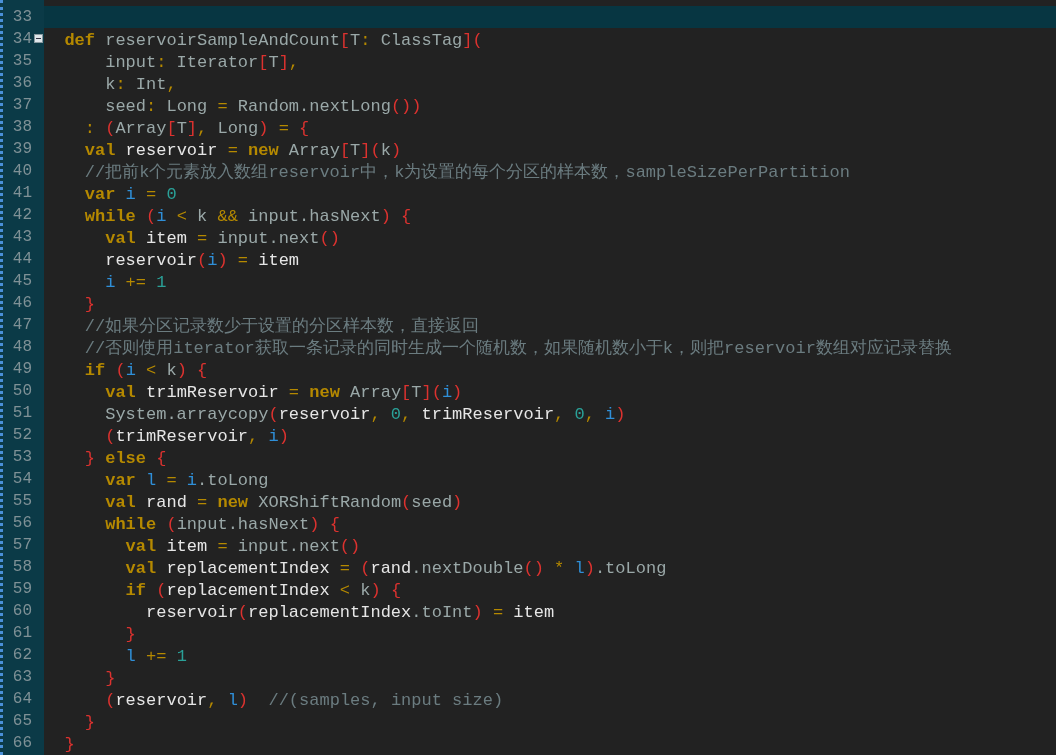 The image size is (1056, 755). Describe the element at coordinates (38, 38) in the screenshot. I see `collapse-icon` at that location.